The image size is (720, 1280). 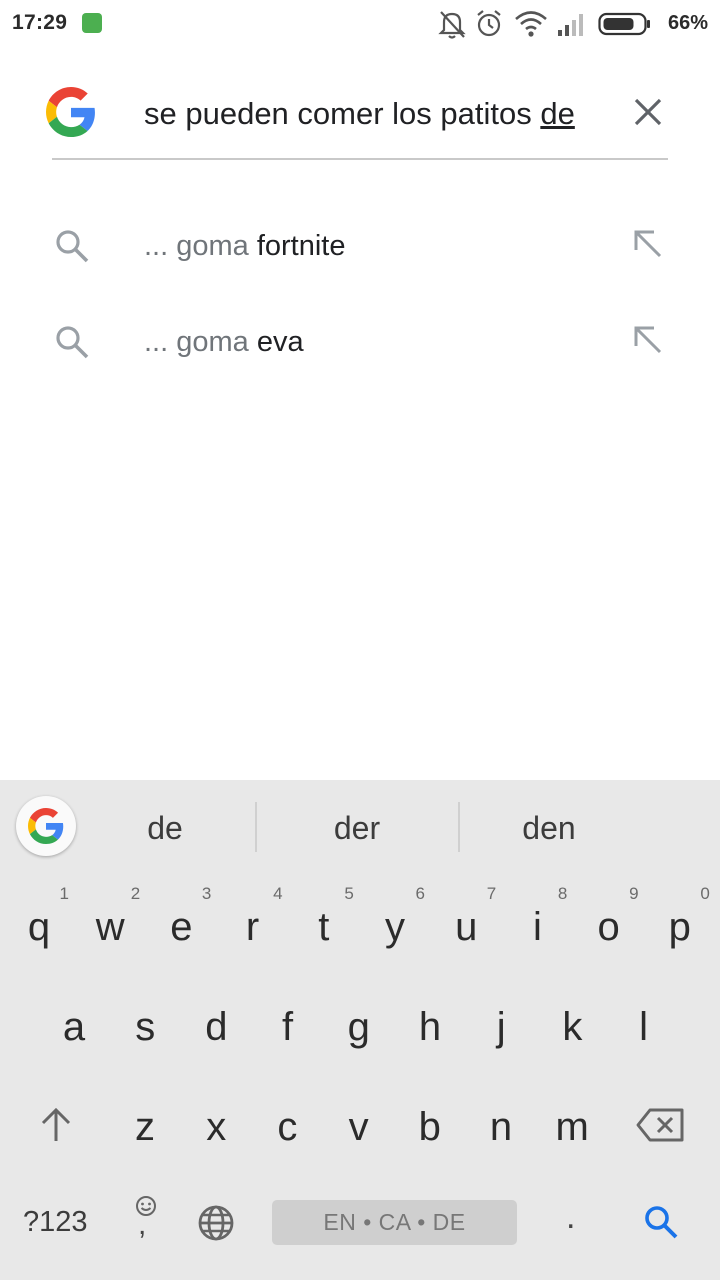 What do you see at coordinates (360, 342) in the screenshot?
I see `suggestion-item: ... goma eva` at bounding box center [360, 342].